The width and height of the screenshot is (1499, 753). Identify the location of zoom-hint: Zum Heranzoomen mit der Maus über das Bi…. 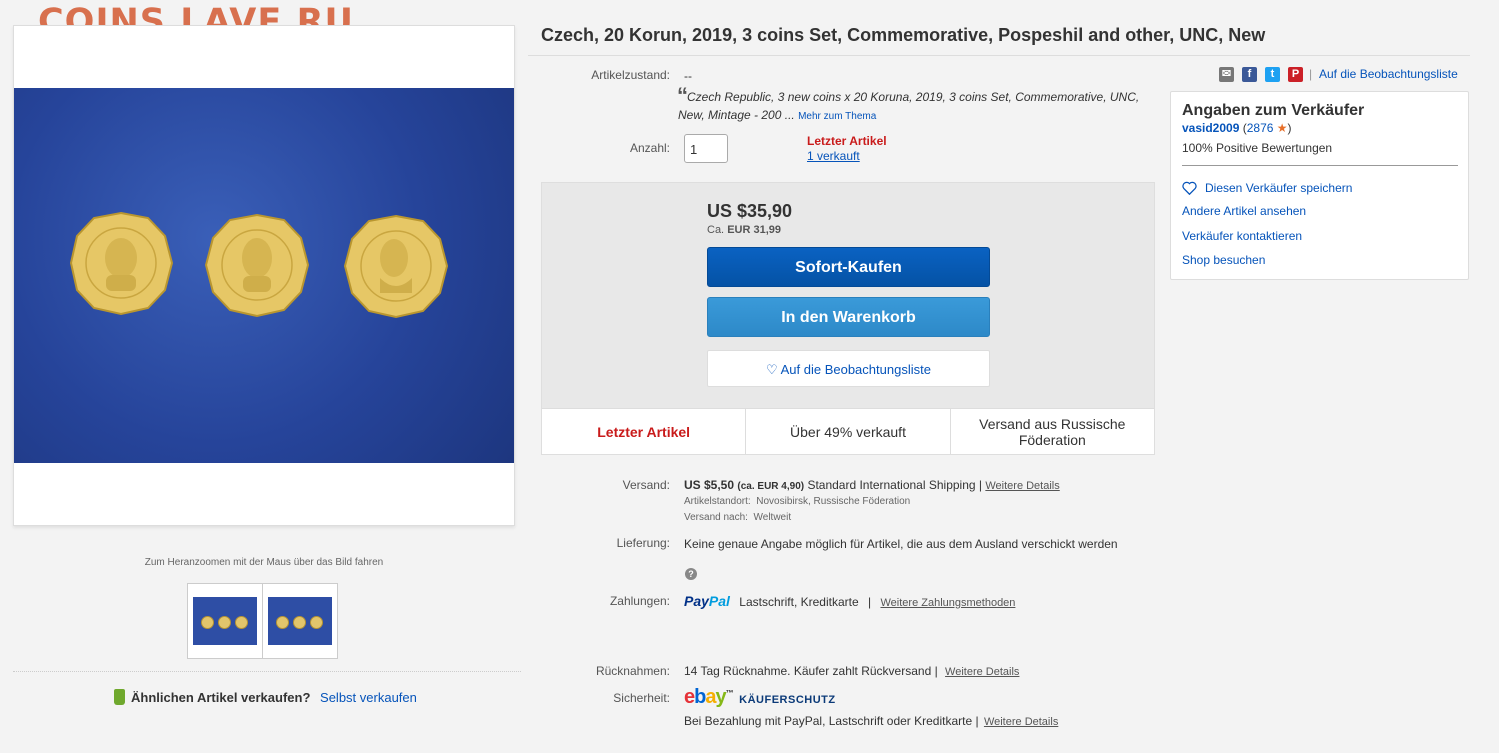
(264, 562).